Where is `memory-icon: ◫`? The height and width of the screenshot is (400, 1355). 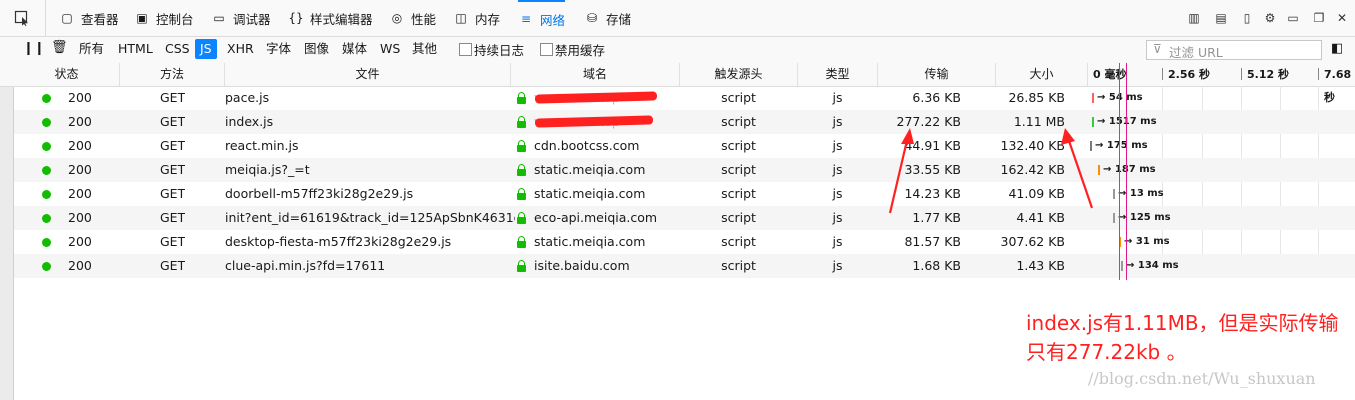
memory-icon: ◫ is located at coordinates (461, 18).